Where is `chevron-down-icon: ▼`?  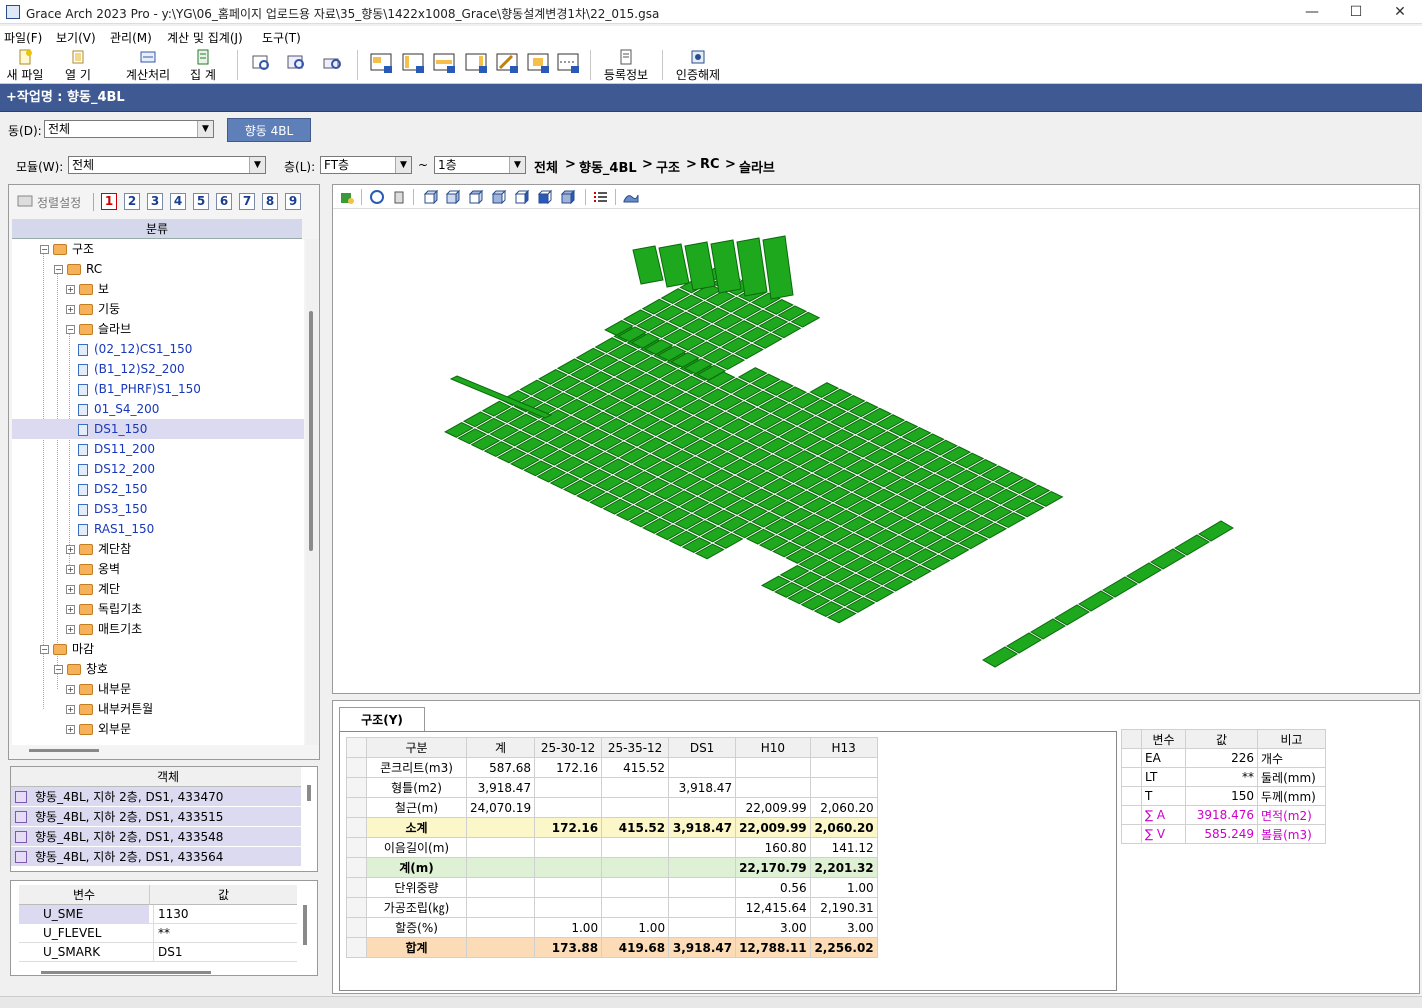 chevron-down-icon: ▼ is located at coordinates (517, 165).